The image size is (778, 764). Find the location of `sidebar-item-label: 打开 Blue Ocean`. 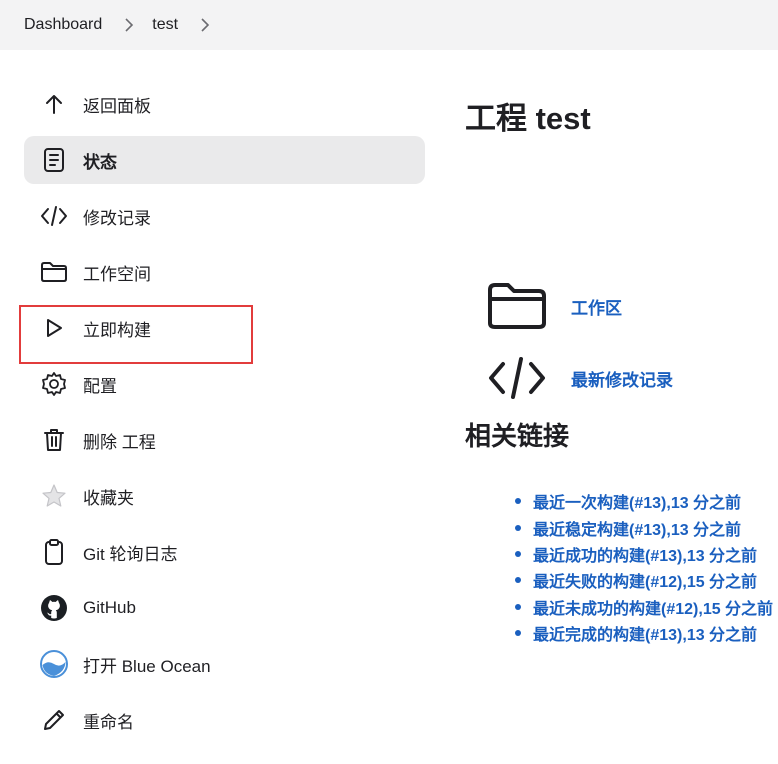

sidebar-item-label: 打开 Blue Ocean is located at coordinates (147, 666).